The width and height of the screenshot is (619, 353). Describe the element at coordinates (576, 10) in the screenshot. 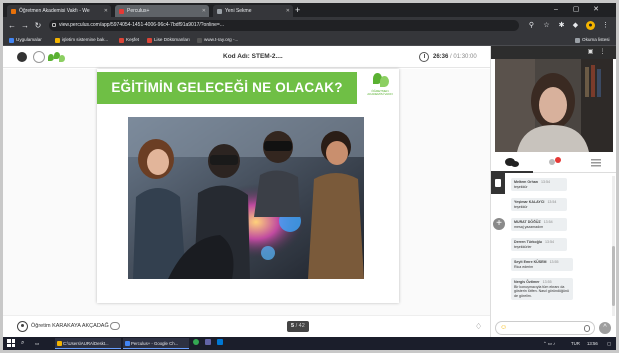

I see `maximize-button: ▢` at that location.